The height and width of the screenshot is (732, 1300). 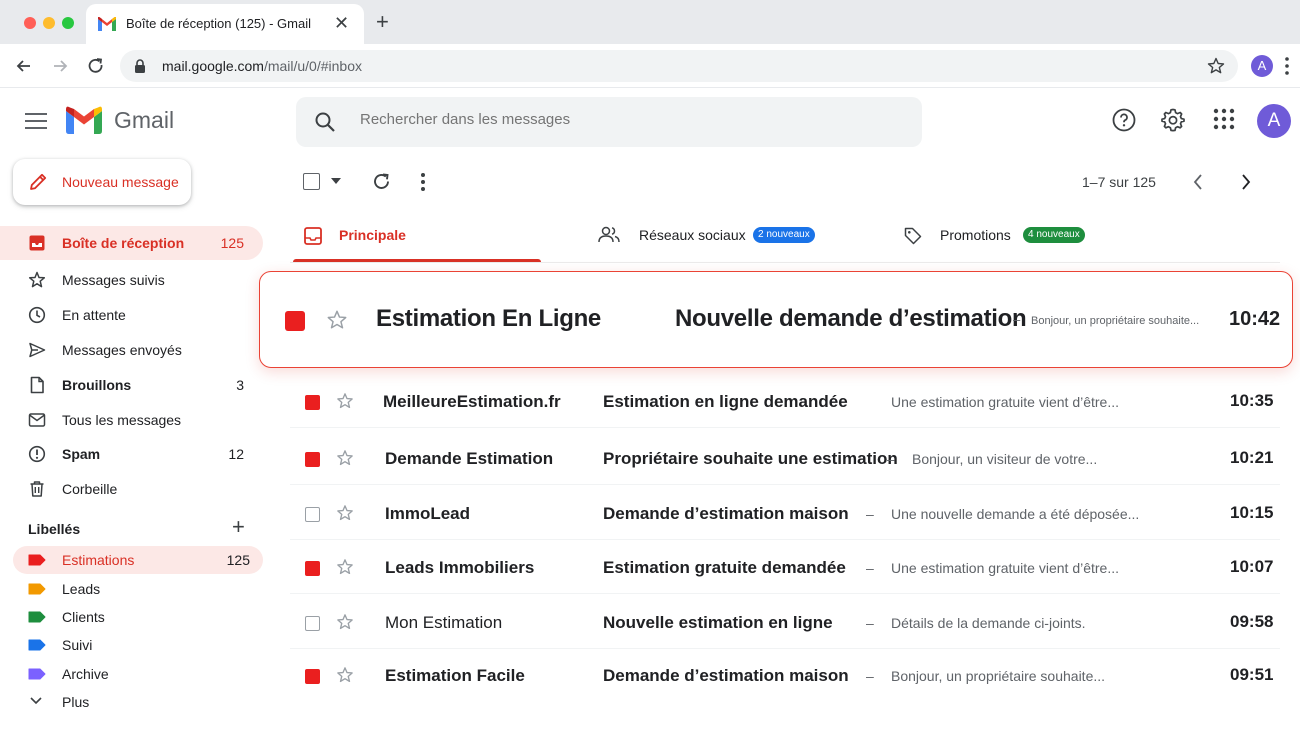 What do you see at coordinates (1274, 121) in the screenshot?
I see `account-avatar: A` at bounding box center [1274, 121].